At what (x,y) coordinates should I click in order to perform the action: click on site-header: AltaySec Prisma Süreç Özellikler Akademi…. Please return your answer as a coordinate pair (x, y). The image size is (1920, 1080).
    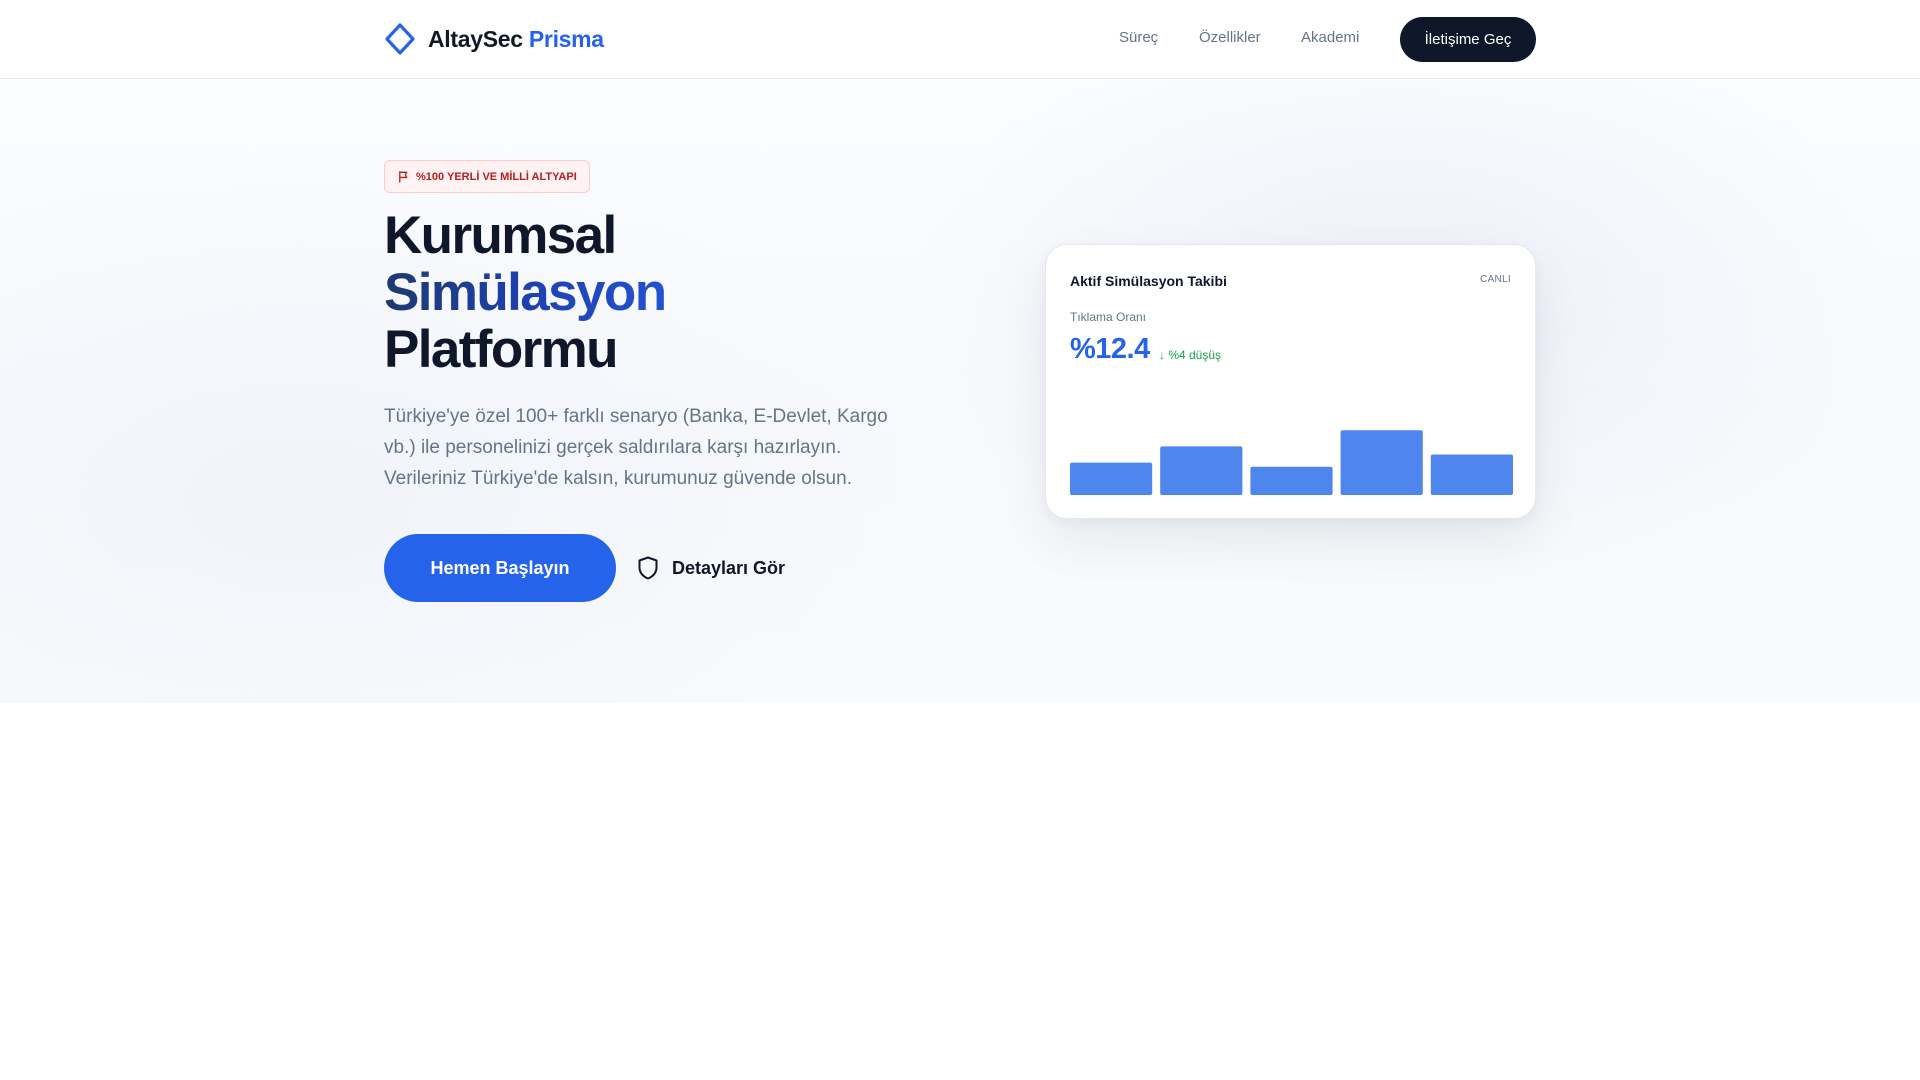
    Looking at the image, I should click on (960, 39).